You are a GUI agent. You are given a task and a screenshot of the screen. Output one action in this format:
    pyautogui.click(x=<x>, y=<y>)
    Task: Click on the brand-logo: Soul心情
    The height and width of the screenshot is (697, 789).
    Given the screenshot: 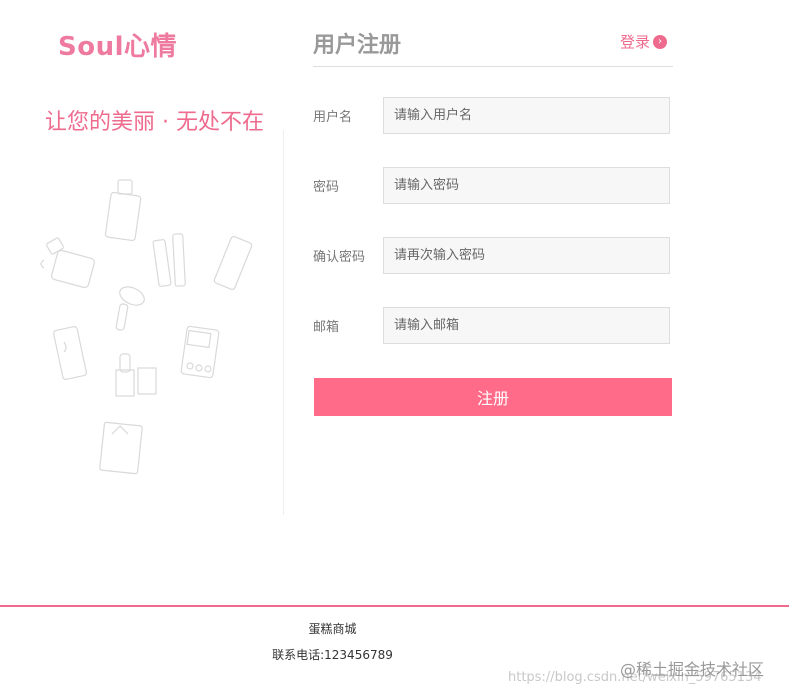 What is the action you would take?
    pyautogui.click(x=118, y=47)
    